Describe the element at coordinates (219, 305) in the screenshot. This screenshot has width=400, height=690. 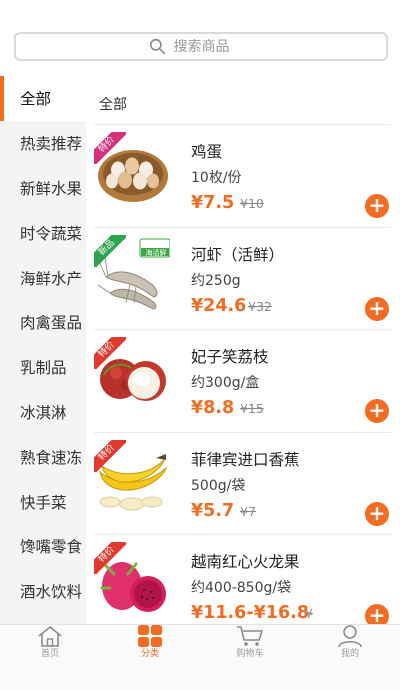
I see `product-price: ¥24.6` at that location.